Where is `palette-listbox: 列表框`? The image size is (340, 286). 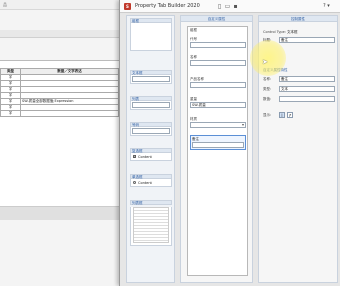
palette-listbox: 列表框 is located at coordinates (151, 223).